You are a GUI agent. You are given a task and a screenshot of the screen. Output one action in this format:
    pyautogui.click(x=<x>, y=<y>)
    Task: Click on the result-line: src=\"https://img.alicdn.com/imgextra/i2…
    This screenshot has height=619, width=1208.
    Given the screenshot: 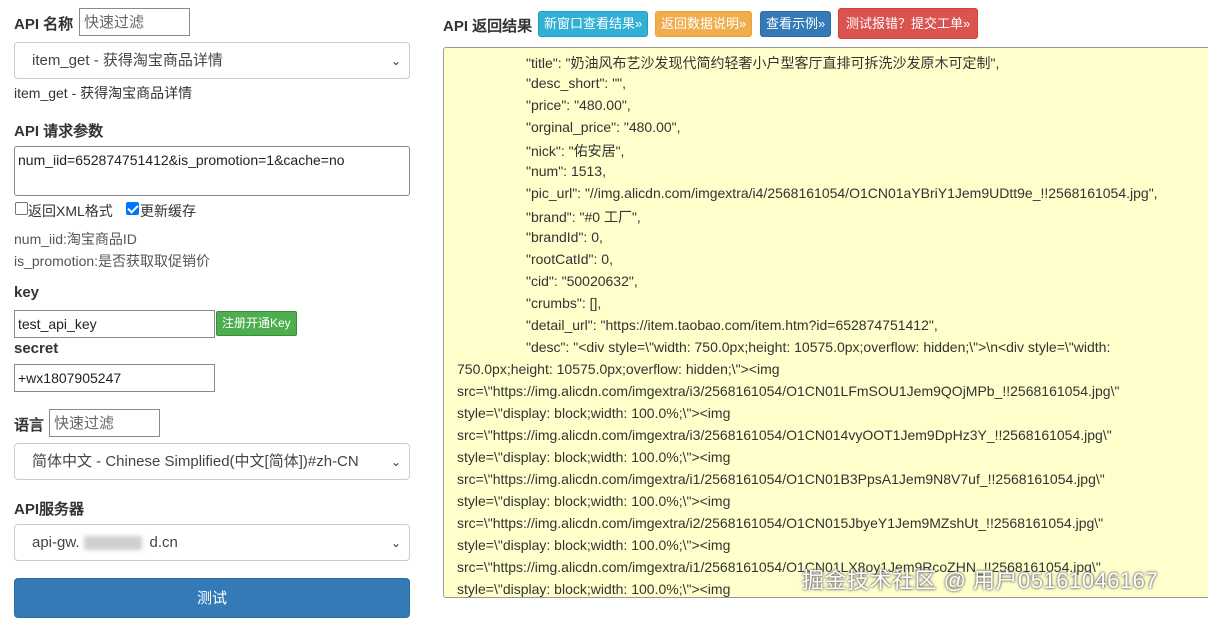 What is the action you would take?
    pyautogui.click(x=780, y=523)
    